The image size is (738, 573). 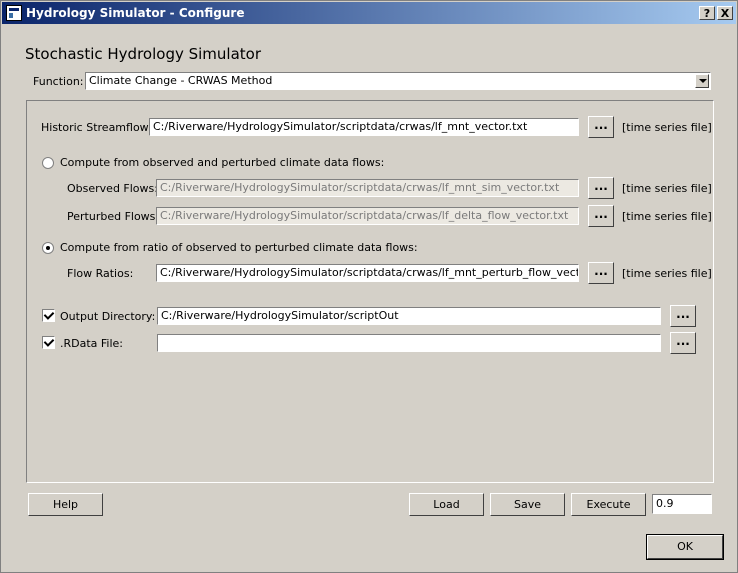 What do you see at coordinates (667, 273) in the screenshot?
I see `flow-ratios-type-label: [time series file]` at bounding box center [667, 273].